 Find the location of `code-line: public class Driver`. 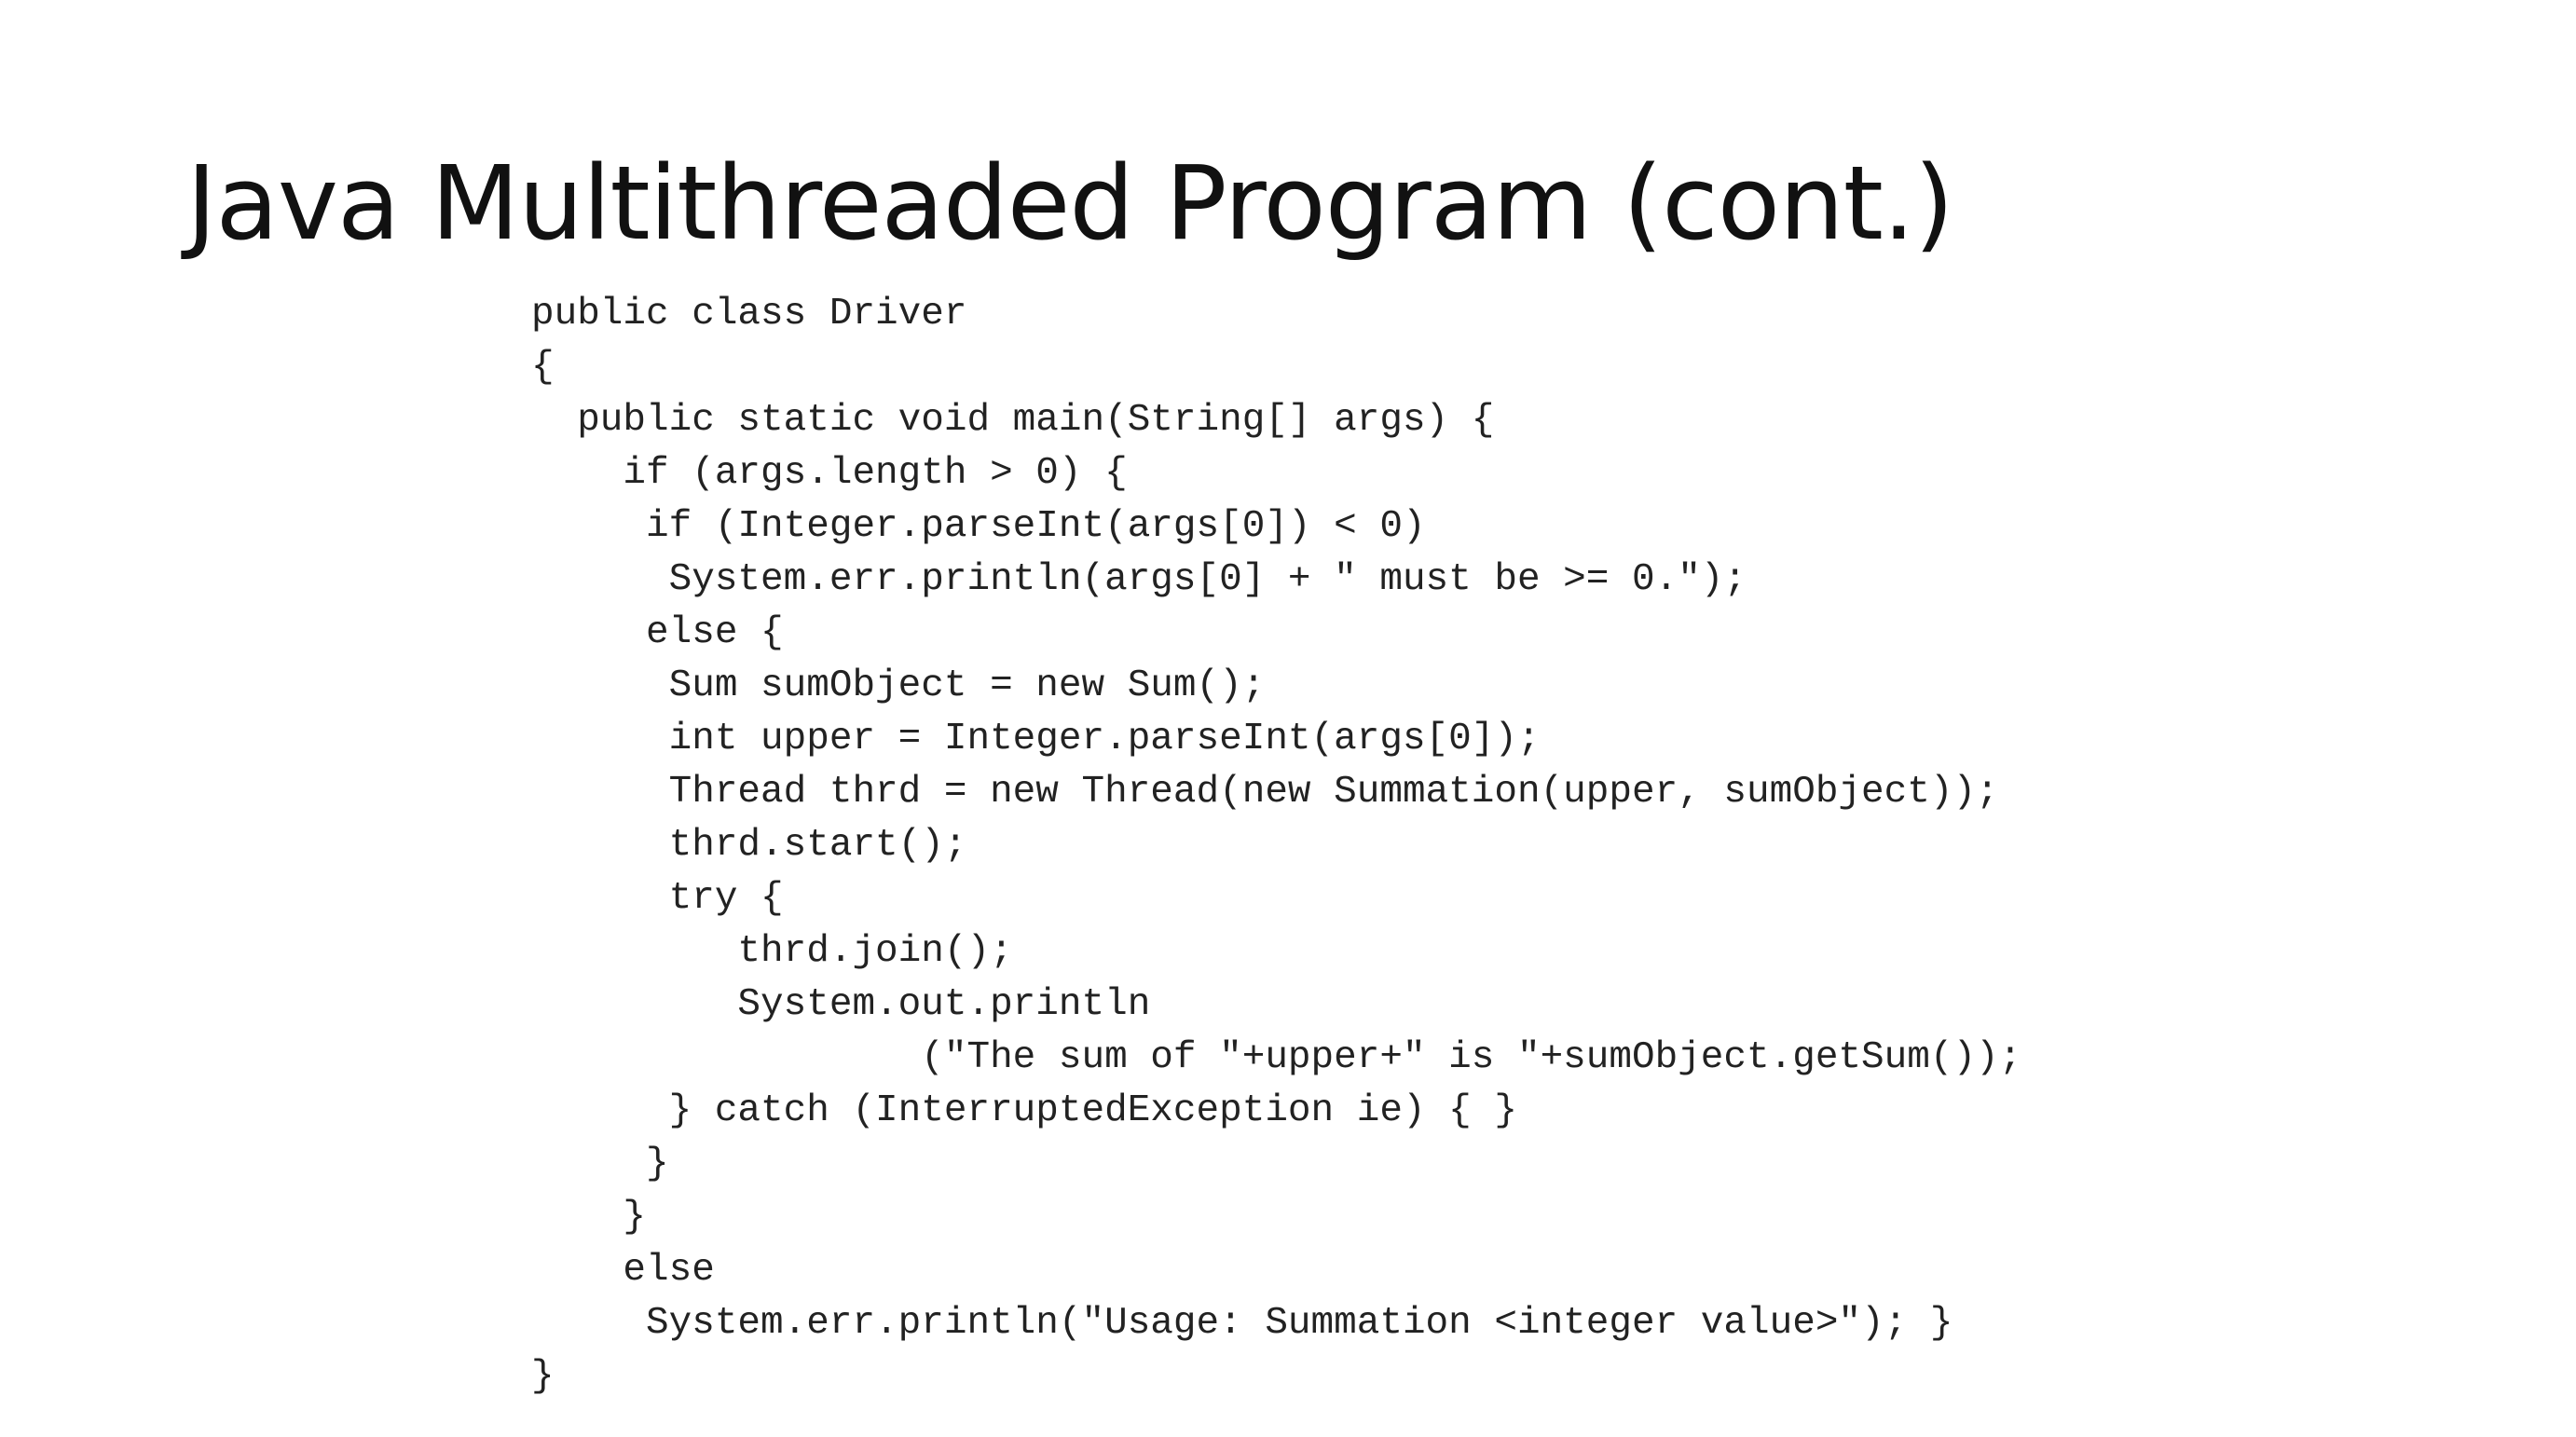

code-line: public class Driver is located at coordinates (749, 314).